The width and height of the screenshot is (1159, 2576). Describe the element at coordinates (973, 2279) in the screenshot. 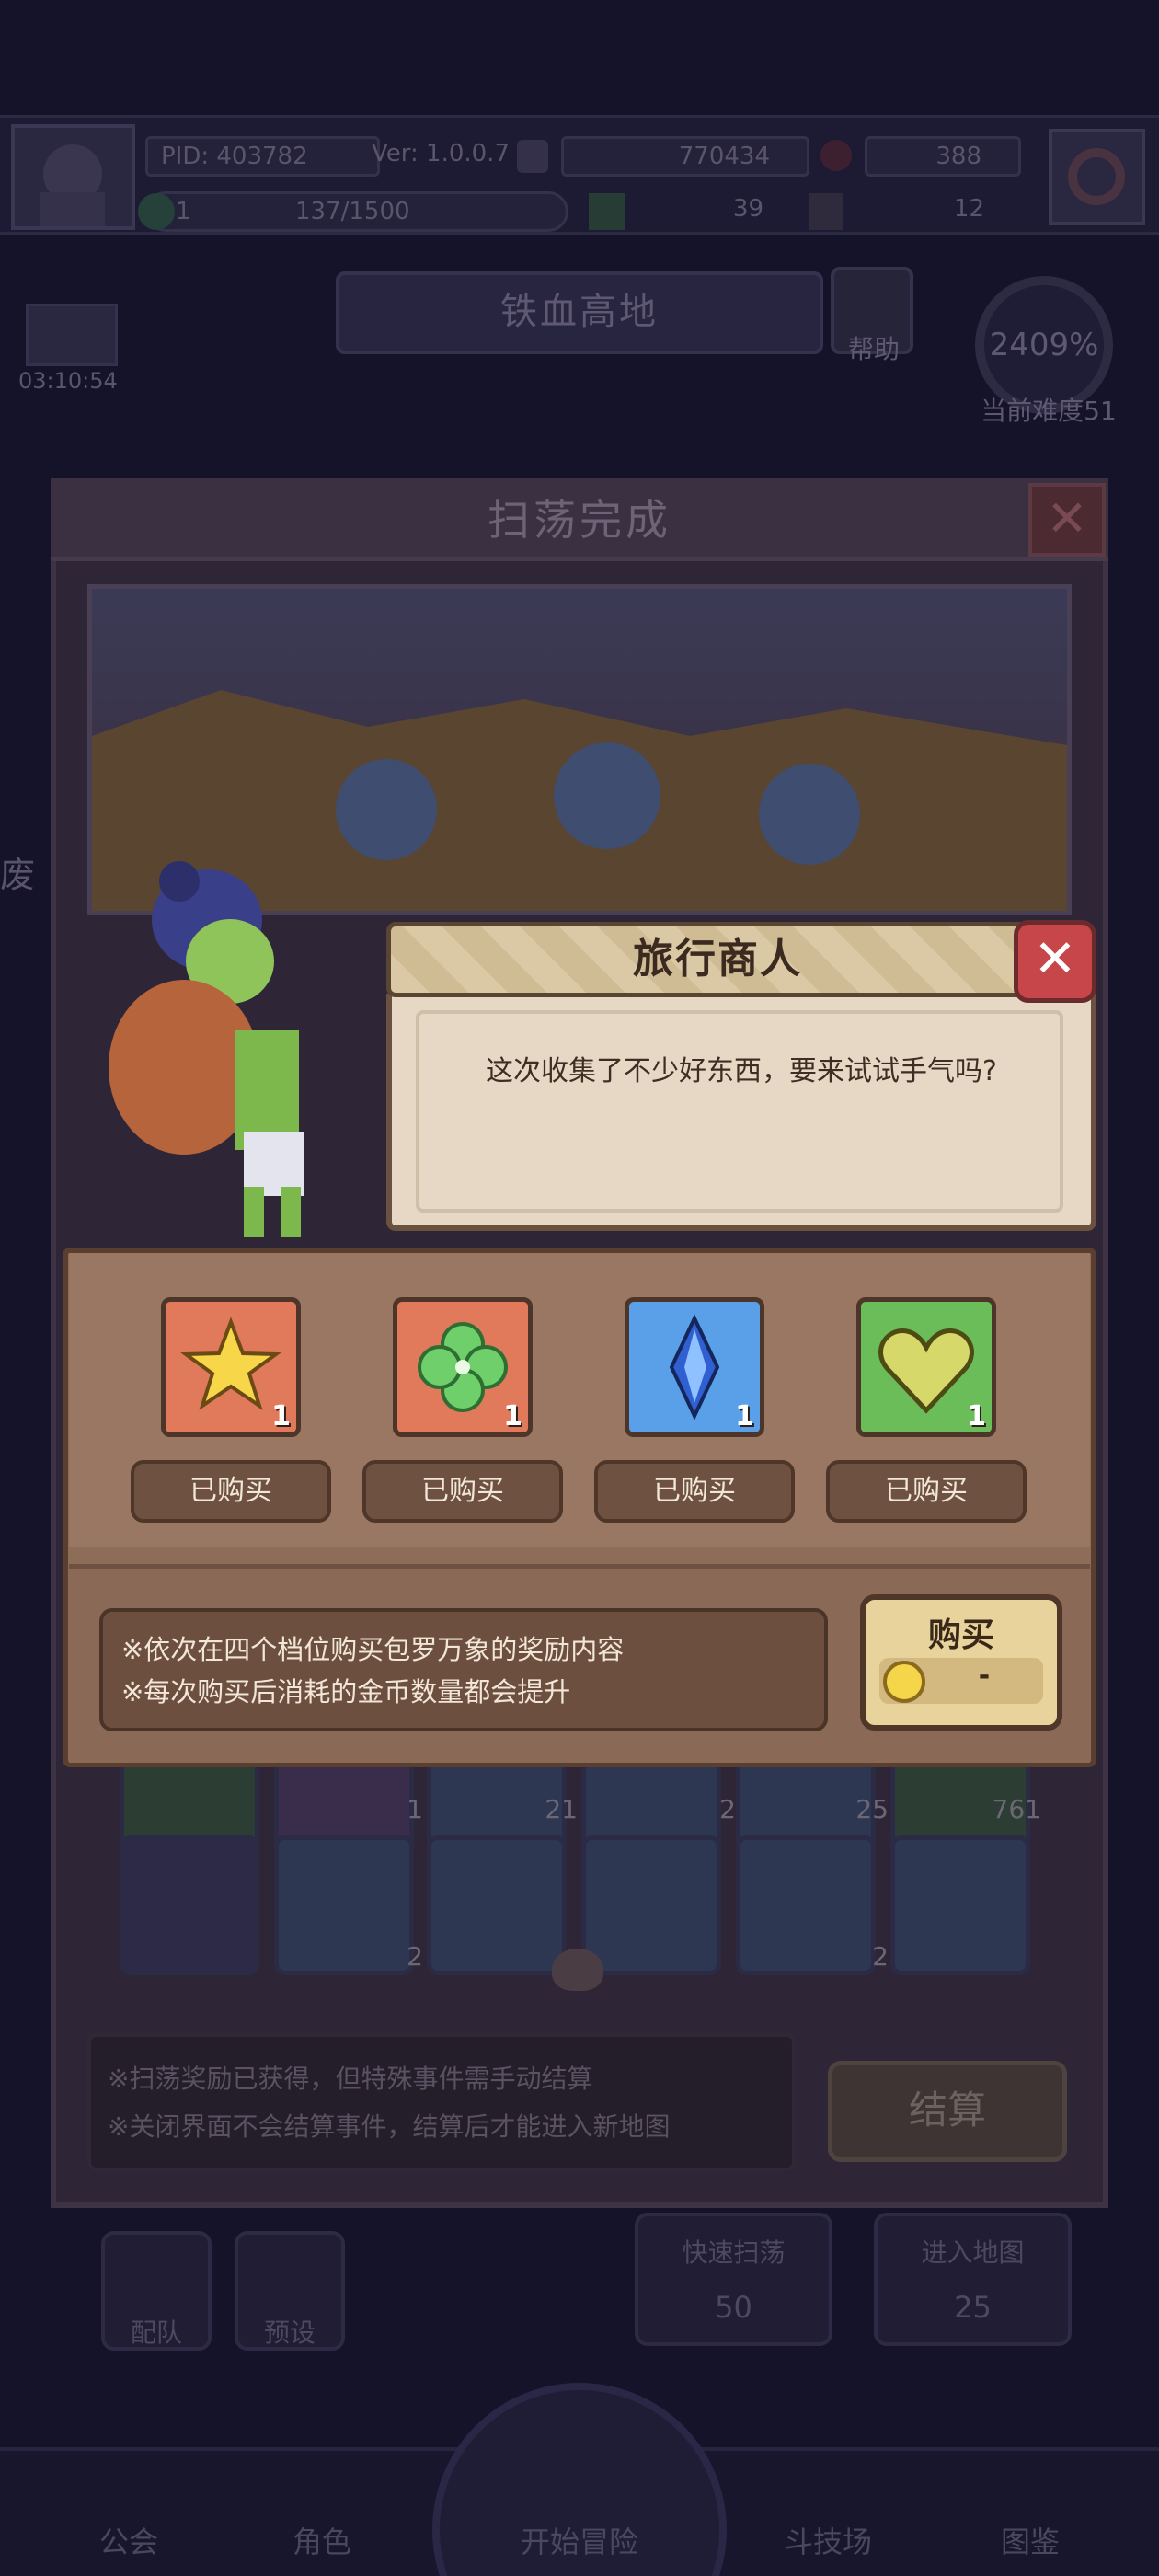

I see `enter-map-button: 进入地图 25` at that location.